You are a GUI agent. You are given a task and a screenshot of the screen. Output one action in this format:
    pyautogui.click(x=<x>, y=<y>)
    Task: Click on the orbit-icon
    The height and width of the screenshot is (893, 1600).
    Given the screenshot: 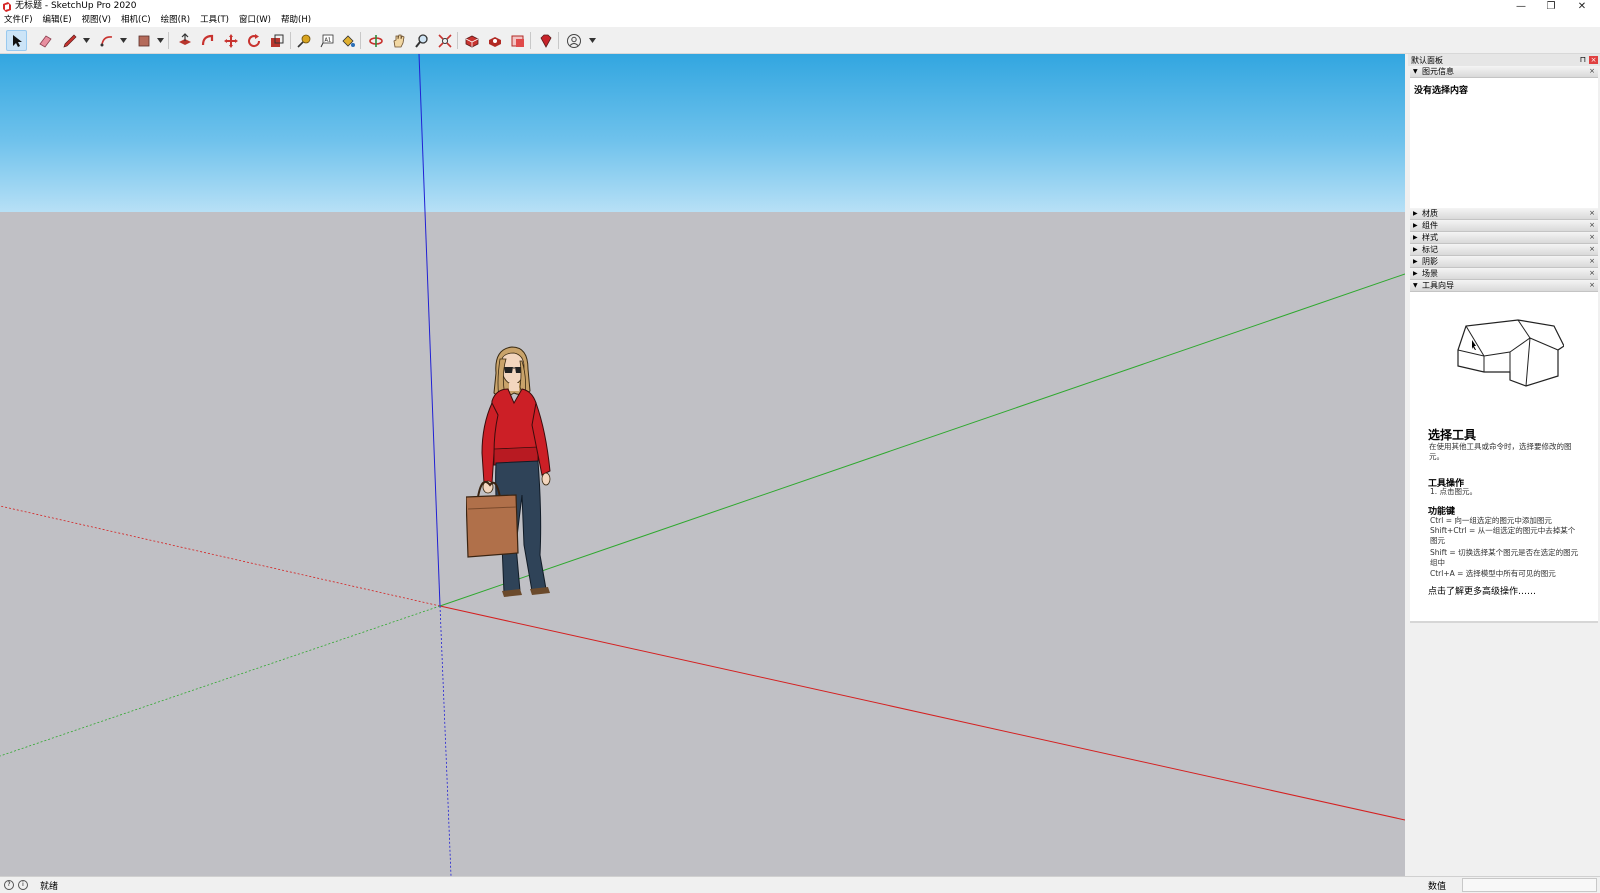 What is the action you would take?
    pyautogui.click(x=375, y=40)
    